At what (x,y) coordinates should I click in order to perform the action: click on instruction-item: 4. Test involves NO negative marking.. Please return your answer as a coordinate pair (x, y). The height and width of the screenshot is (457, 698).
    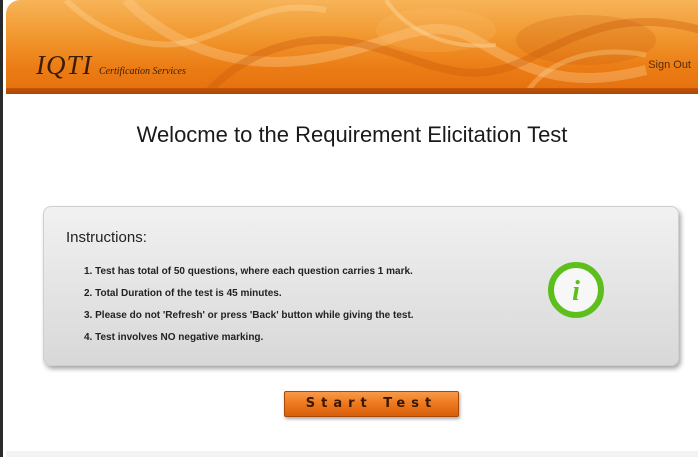
    Looking at the image, I should click on (174, 337).